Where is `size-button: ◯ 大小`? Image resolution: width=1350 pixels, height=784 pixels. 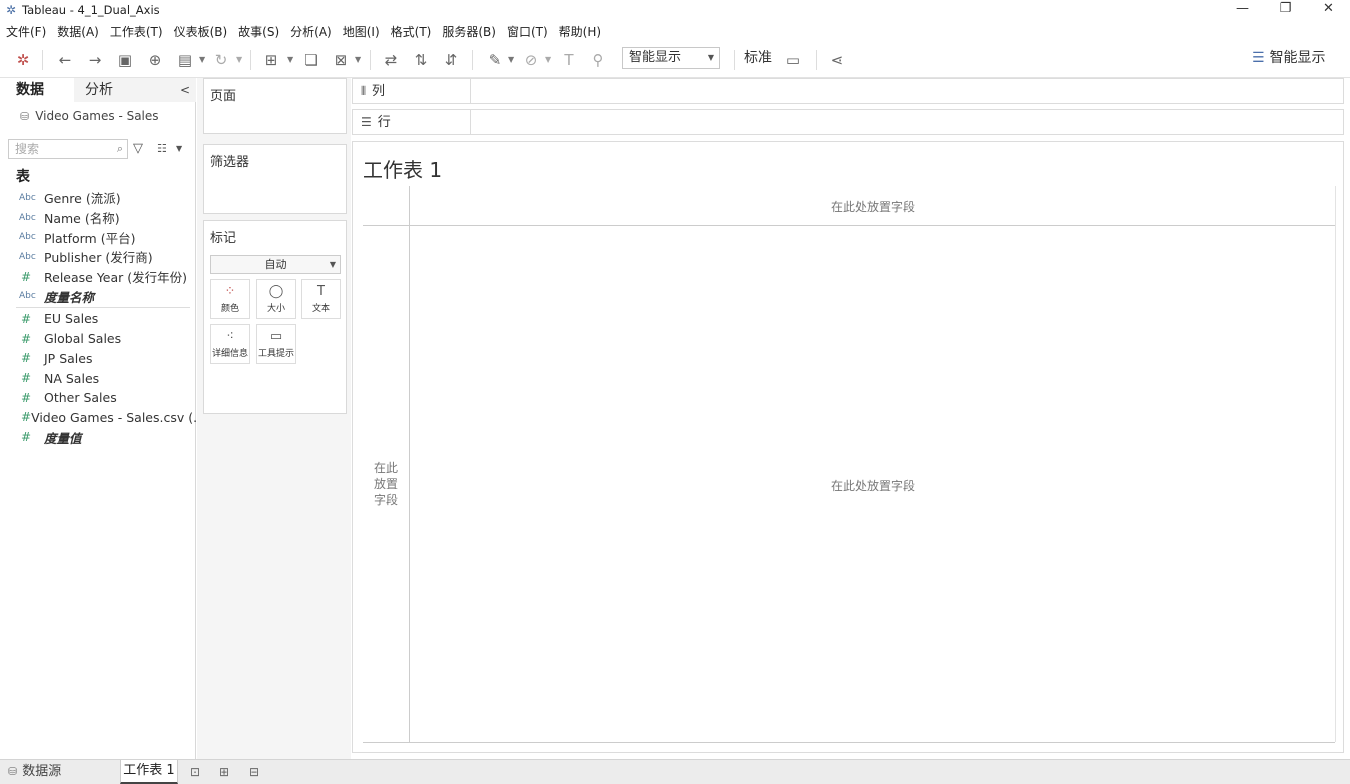 size-button: ◯ 大小 is located at coordinates (276, 299).